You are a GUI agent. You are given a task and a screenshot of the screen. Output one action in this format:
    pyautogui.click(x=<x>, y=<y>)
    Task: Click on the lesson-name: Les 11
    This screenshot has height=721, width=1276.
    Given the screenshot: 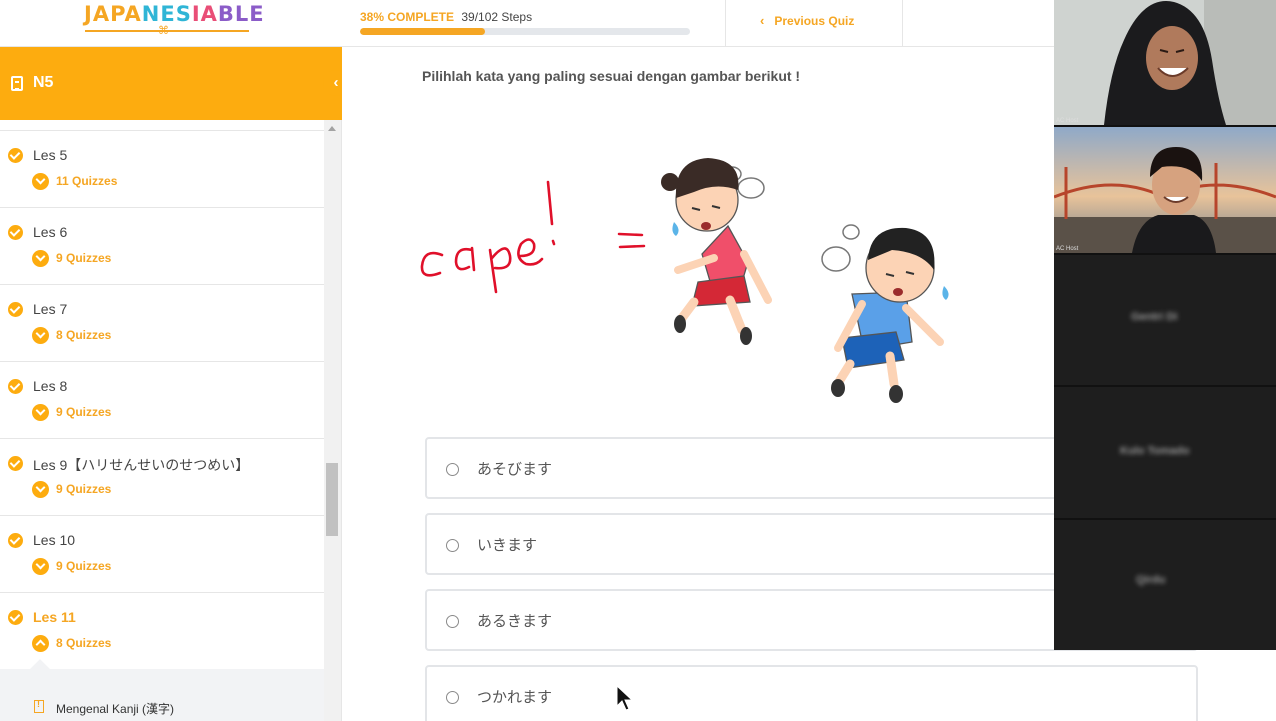 What is the action you would take?
    pyautogui.click(x=54, y=617)
    